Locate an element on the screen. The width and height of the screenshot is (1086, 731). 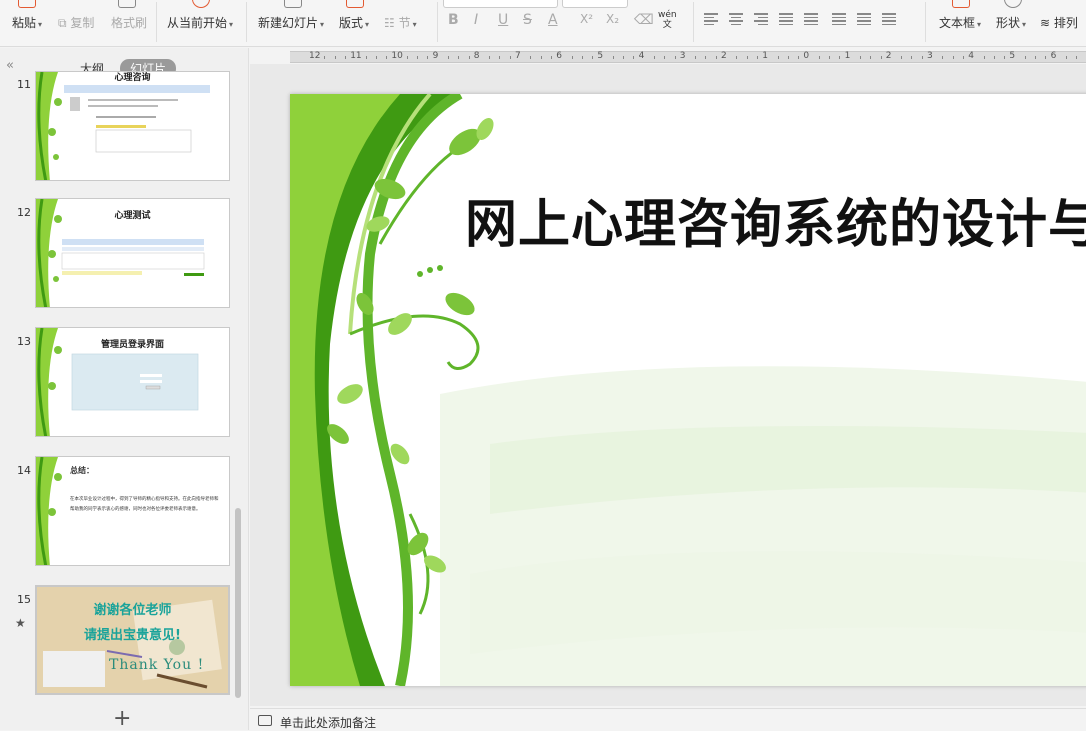
text-box-button: 文本框 ▾ is located at coordinates (960, 22).